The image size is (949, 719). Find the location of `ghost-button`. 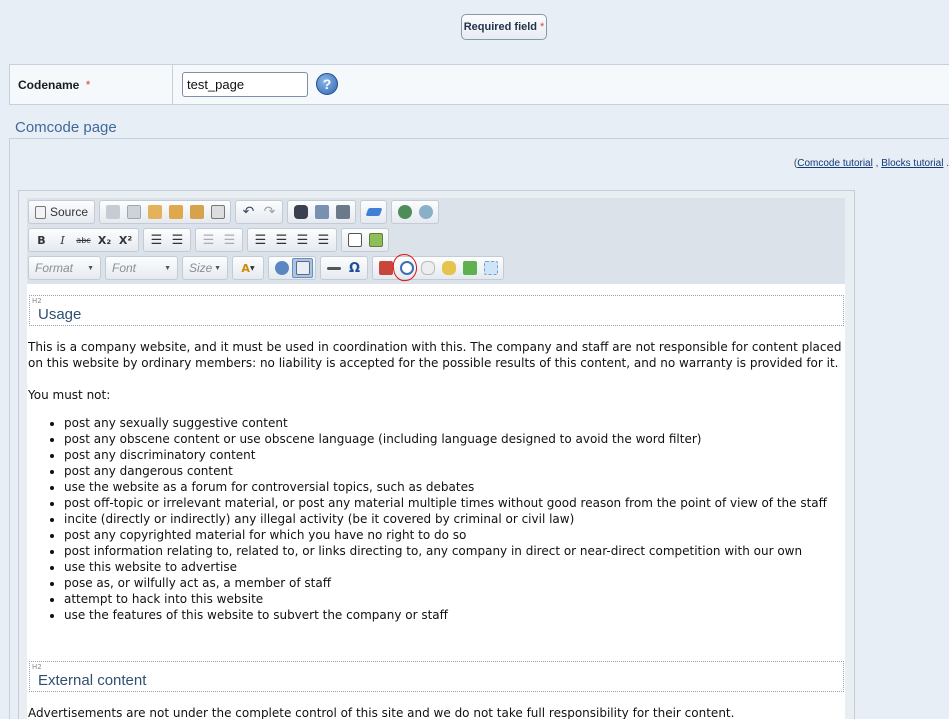

ghost-button is located at coordinates (302, 268).